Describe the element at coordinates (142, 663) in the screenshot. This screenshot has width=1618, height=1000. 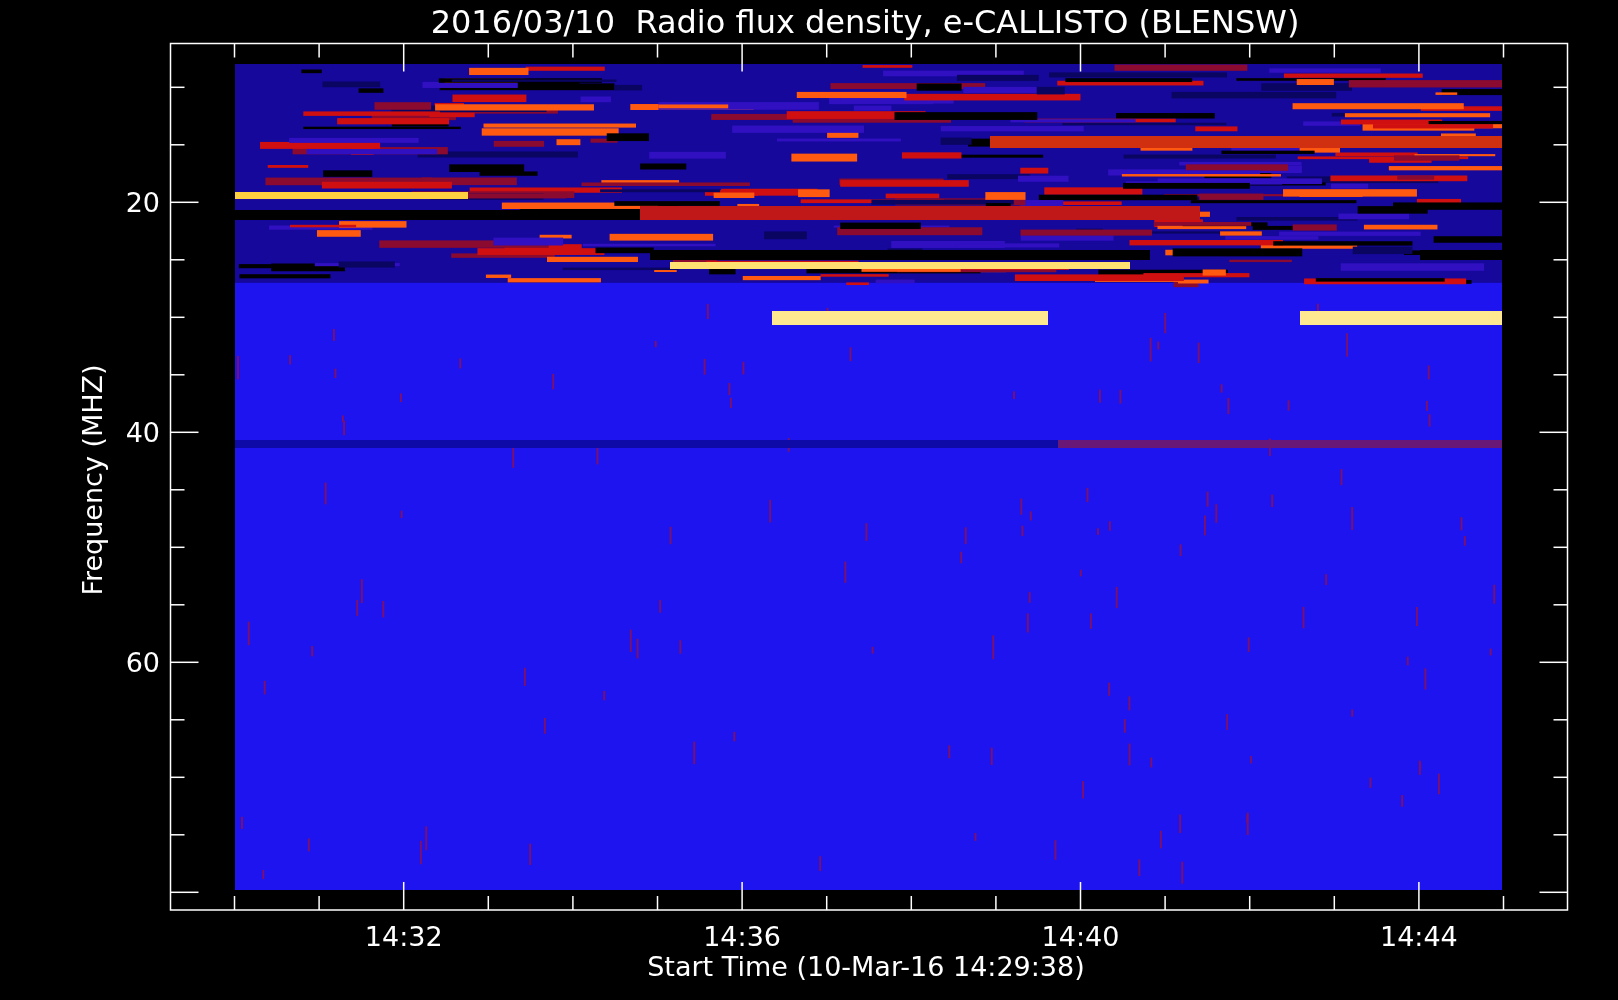
I see `y-tick-label: 60` at that location.